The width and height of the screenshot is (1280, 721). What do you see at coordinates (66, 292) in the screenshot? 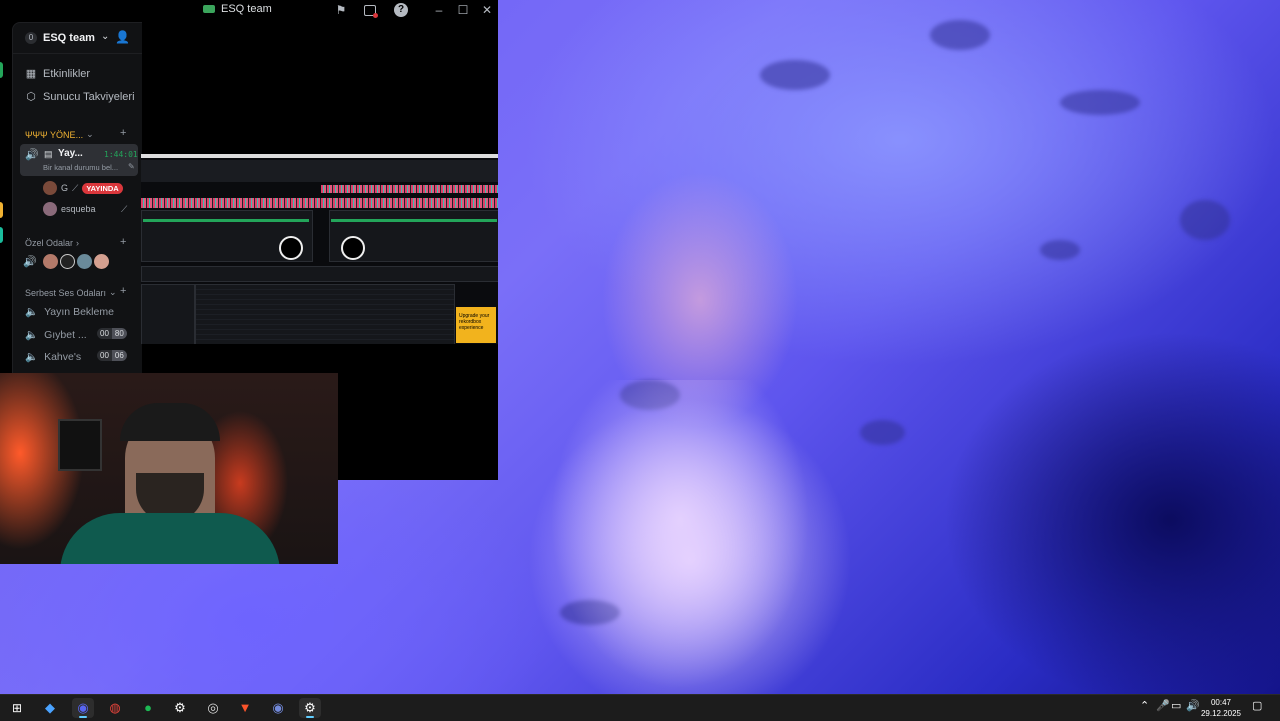
I see `category-free-label: Serbest Ses Odaları` at bounding box center [66, 292].